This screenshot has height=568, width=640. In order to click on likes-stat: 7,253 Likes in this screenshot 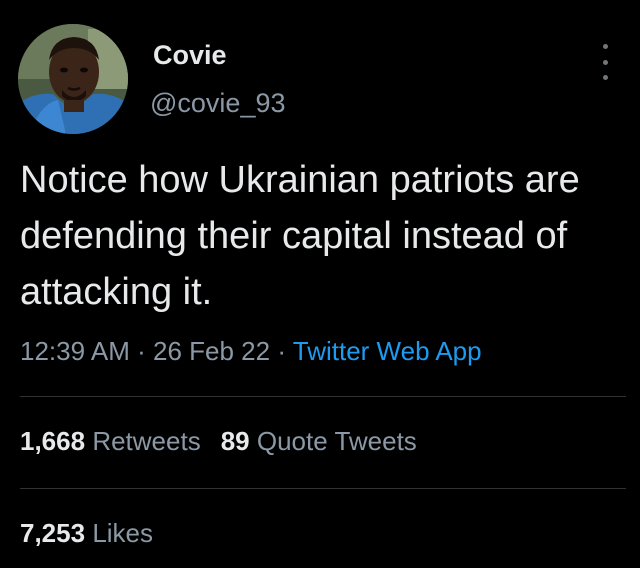, I will do `click(86, 533)`.